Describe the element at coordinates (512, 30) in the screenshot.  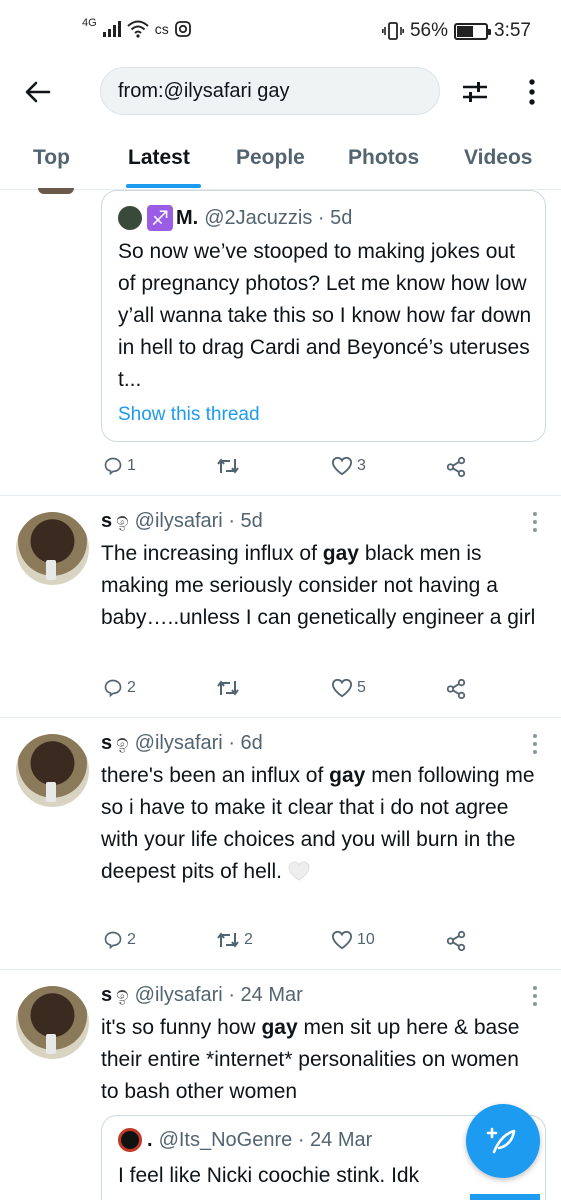
I see `clock: 3:57` at that location.